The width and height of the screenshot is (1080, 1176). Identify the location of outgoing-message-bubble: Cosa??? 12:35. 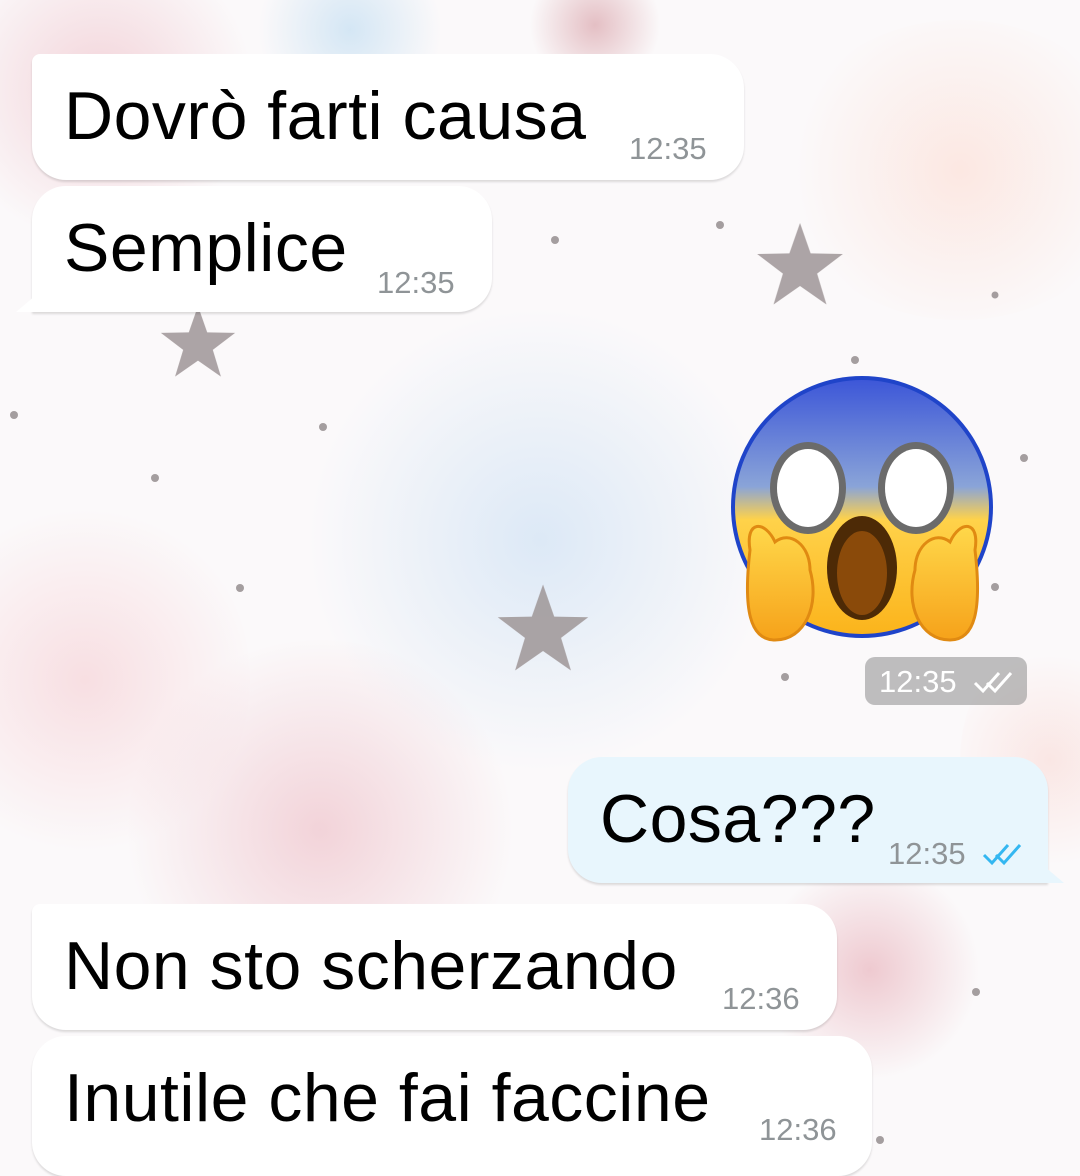
(816, 820).